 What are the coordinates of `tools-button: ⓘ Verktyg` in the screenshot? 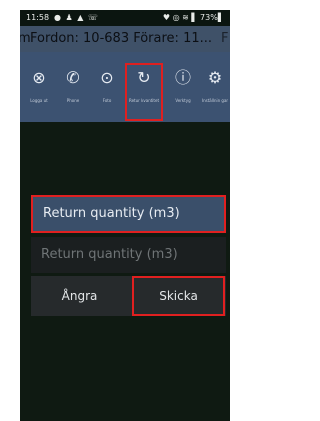 It's located at (183, 93).